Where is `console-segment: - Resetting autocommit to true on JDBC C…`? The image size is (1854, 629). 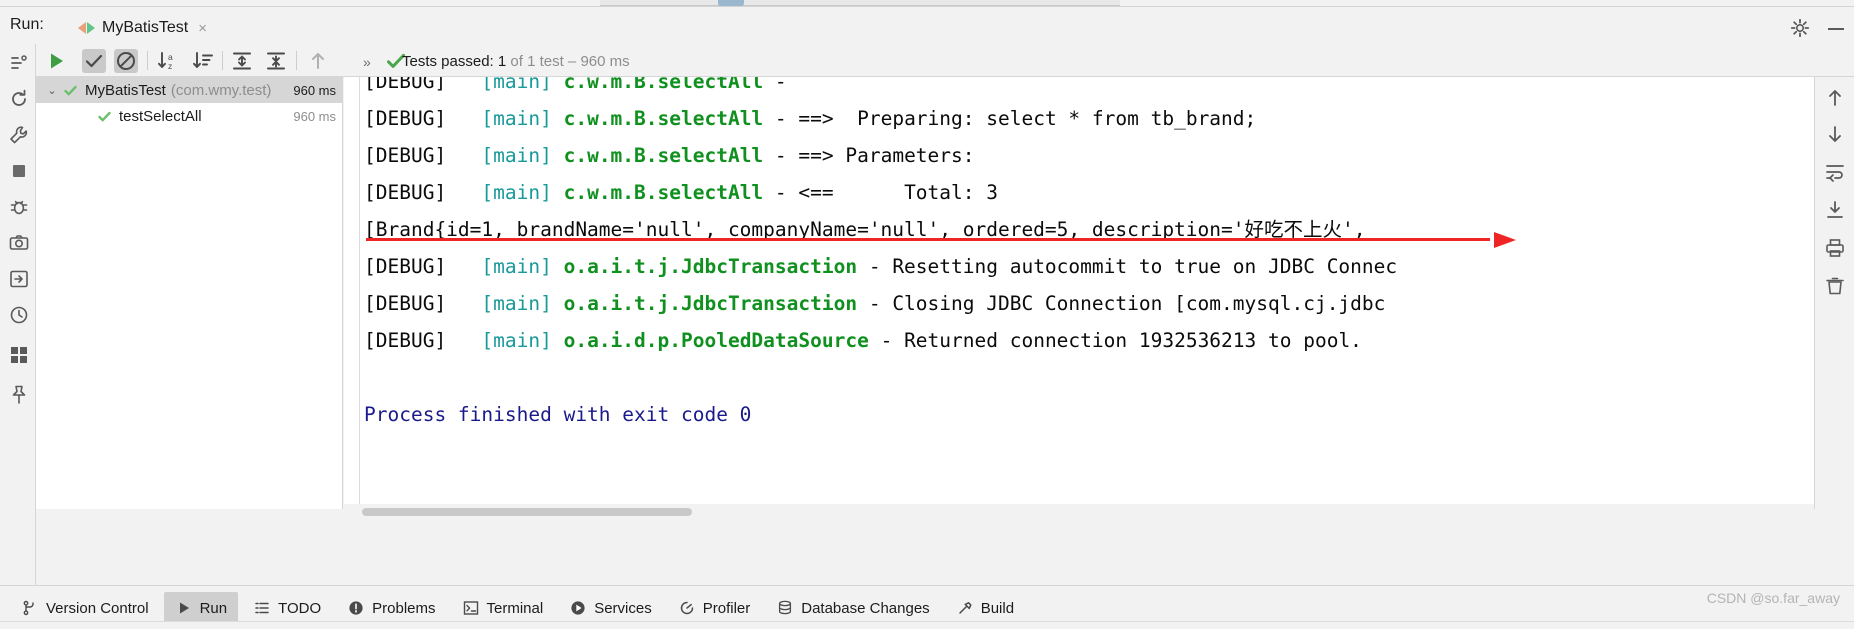
console-segment: - Resetting autocommit to true on JDBC C… is located at coordinates (1127, 266).